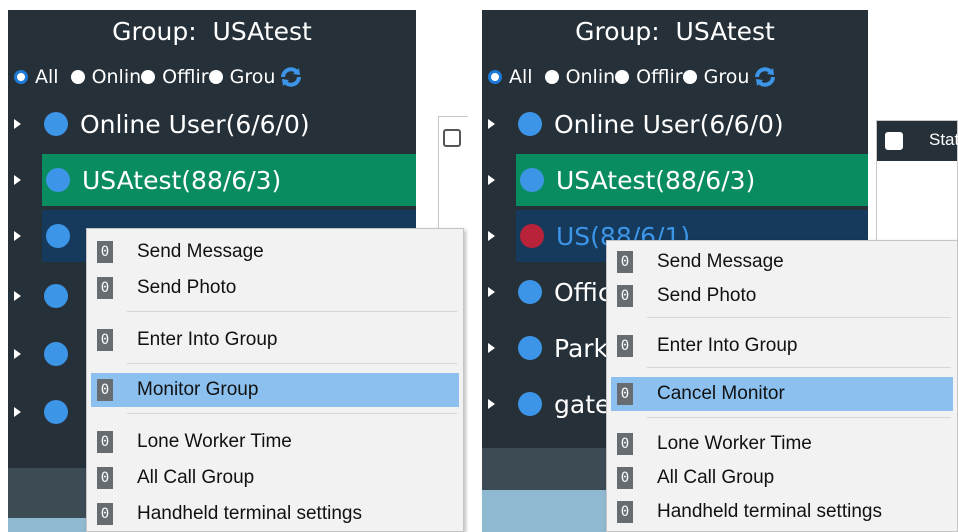 The width and height of the screenshot is (958, 532). I want to click on radio-checked-icon, so click(21, 77).